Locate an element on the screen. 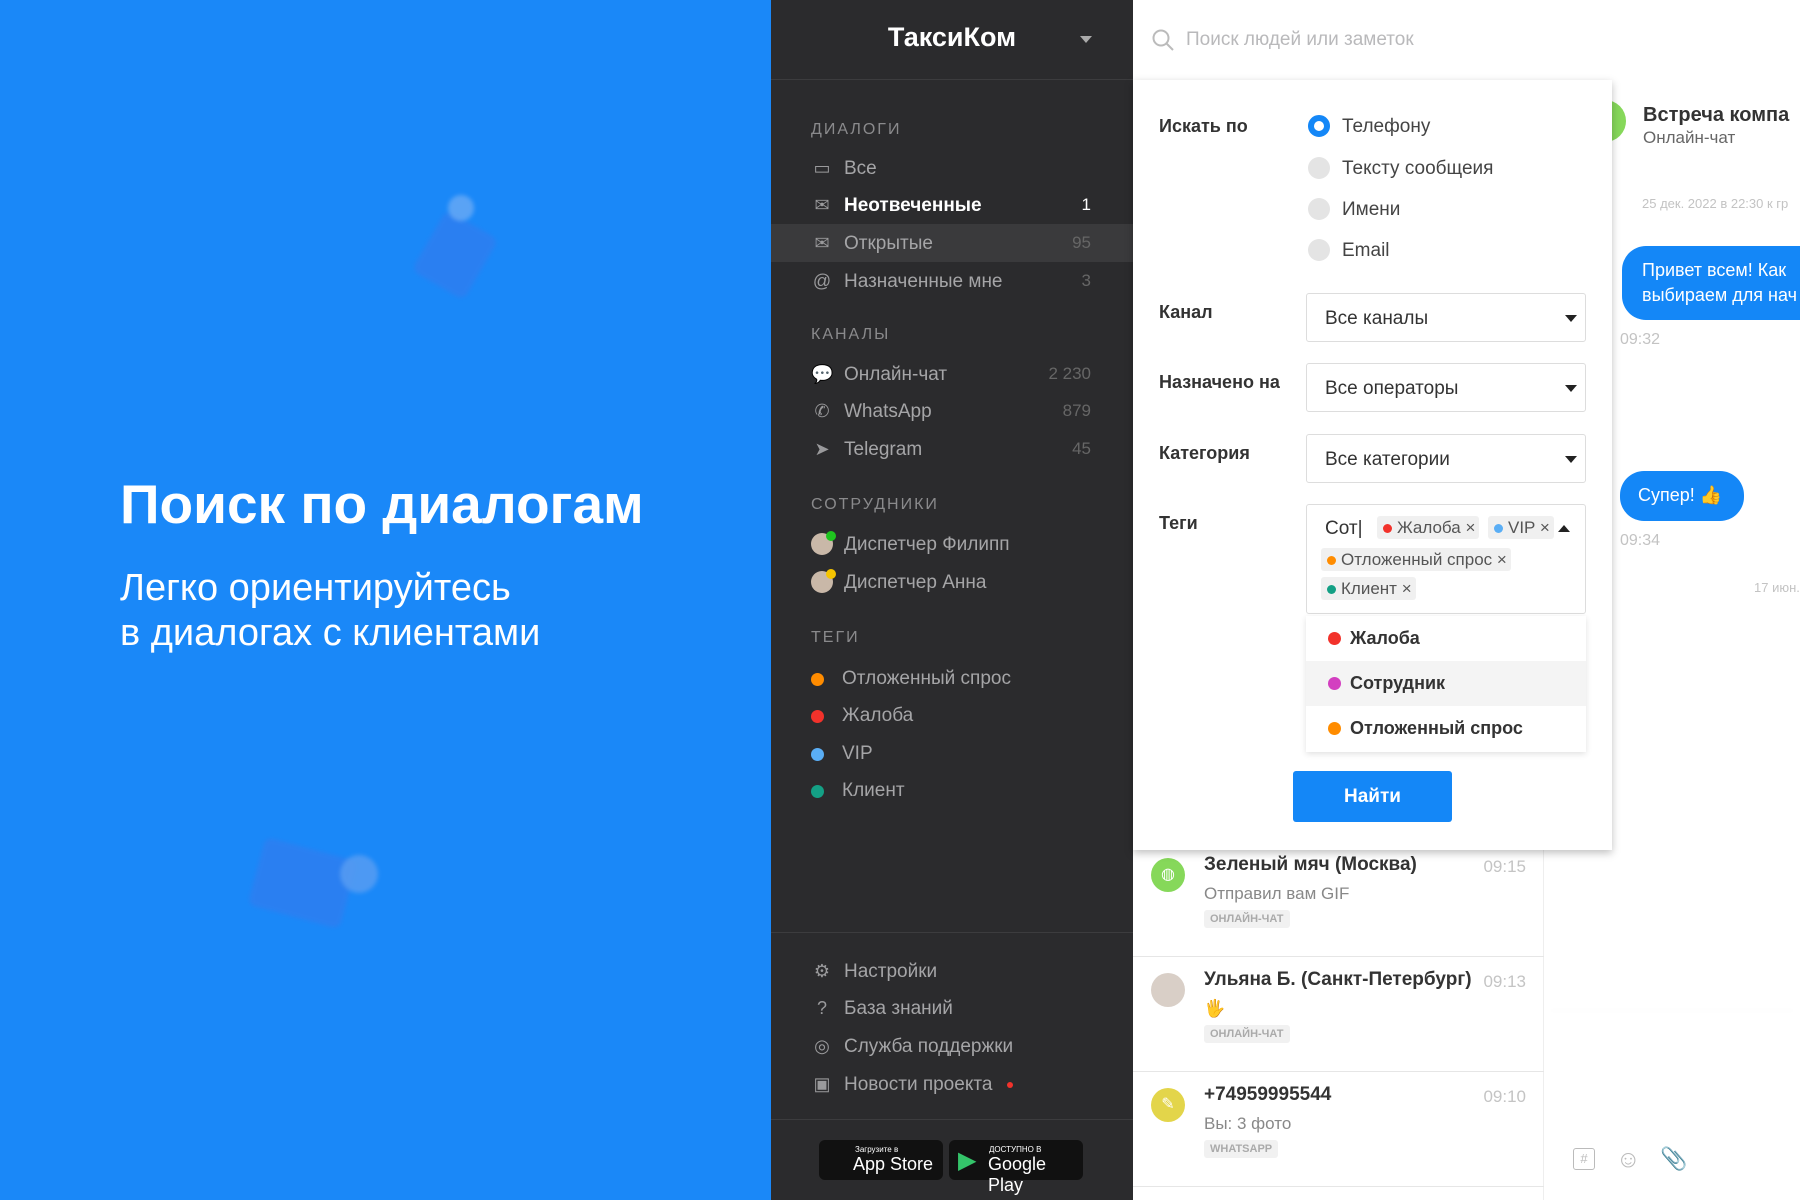 Image resolution: width=1800 pixels, height=1200 pixels. find-button: Найти is located at coordinates (1372, 796).